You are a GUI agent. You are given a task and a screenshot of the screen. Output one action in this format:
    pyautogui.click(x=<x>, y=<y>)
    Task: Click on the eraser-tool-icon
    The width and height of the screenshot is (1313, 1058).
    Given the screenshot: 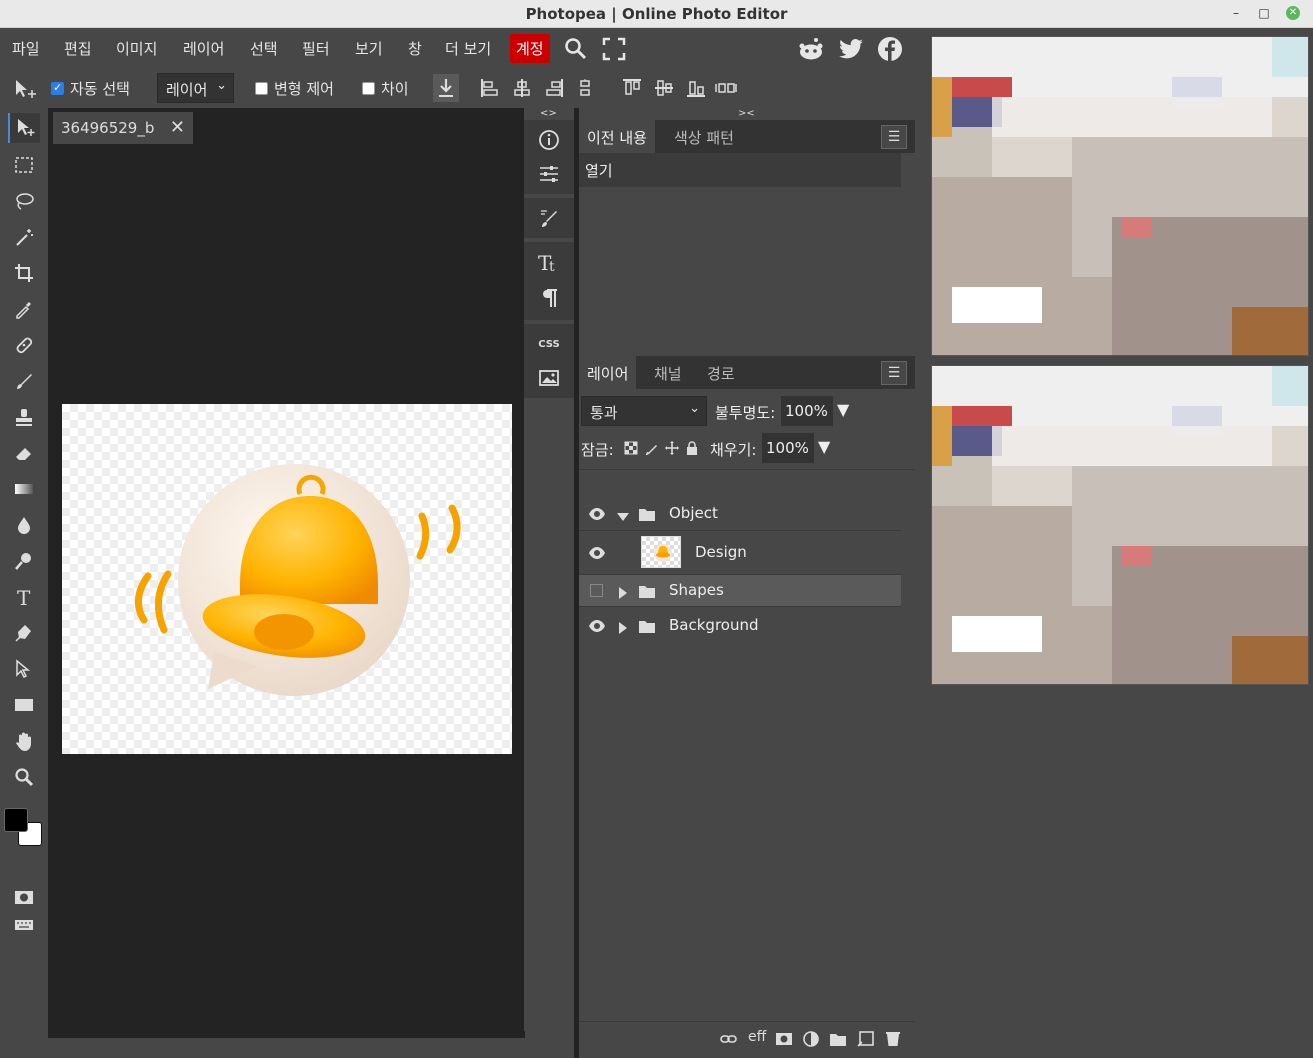 What is the action you would take?
    pyautogui.click(x=24, y=453)
    